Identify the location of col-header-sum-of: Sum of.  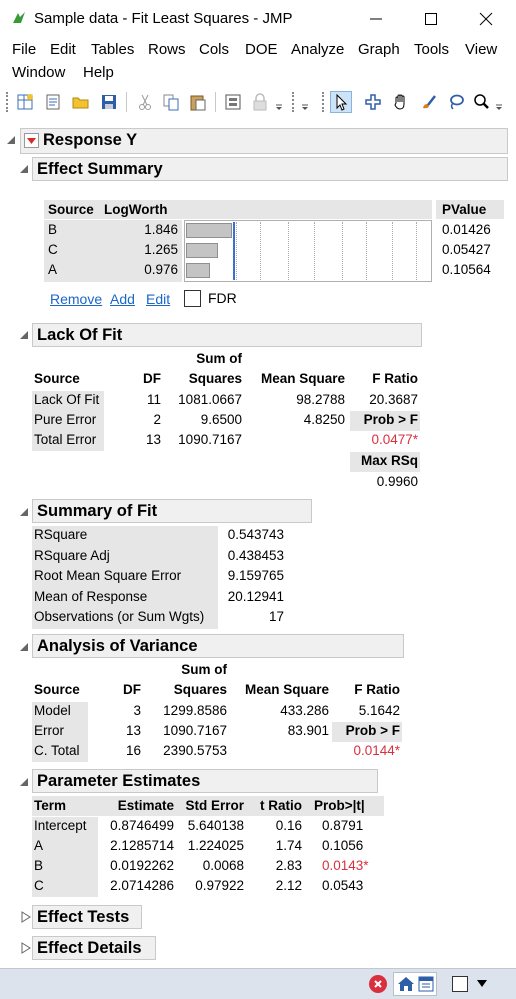
(219, 358).